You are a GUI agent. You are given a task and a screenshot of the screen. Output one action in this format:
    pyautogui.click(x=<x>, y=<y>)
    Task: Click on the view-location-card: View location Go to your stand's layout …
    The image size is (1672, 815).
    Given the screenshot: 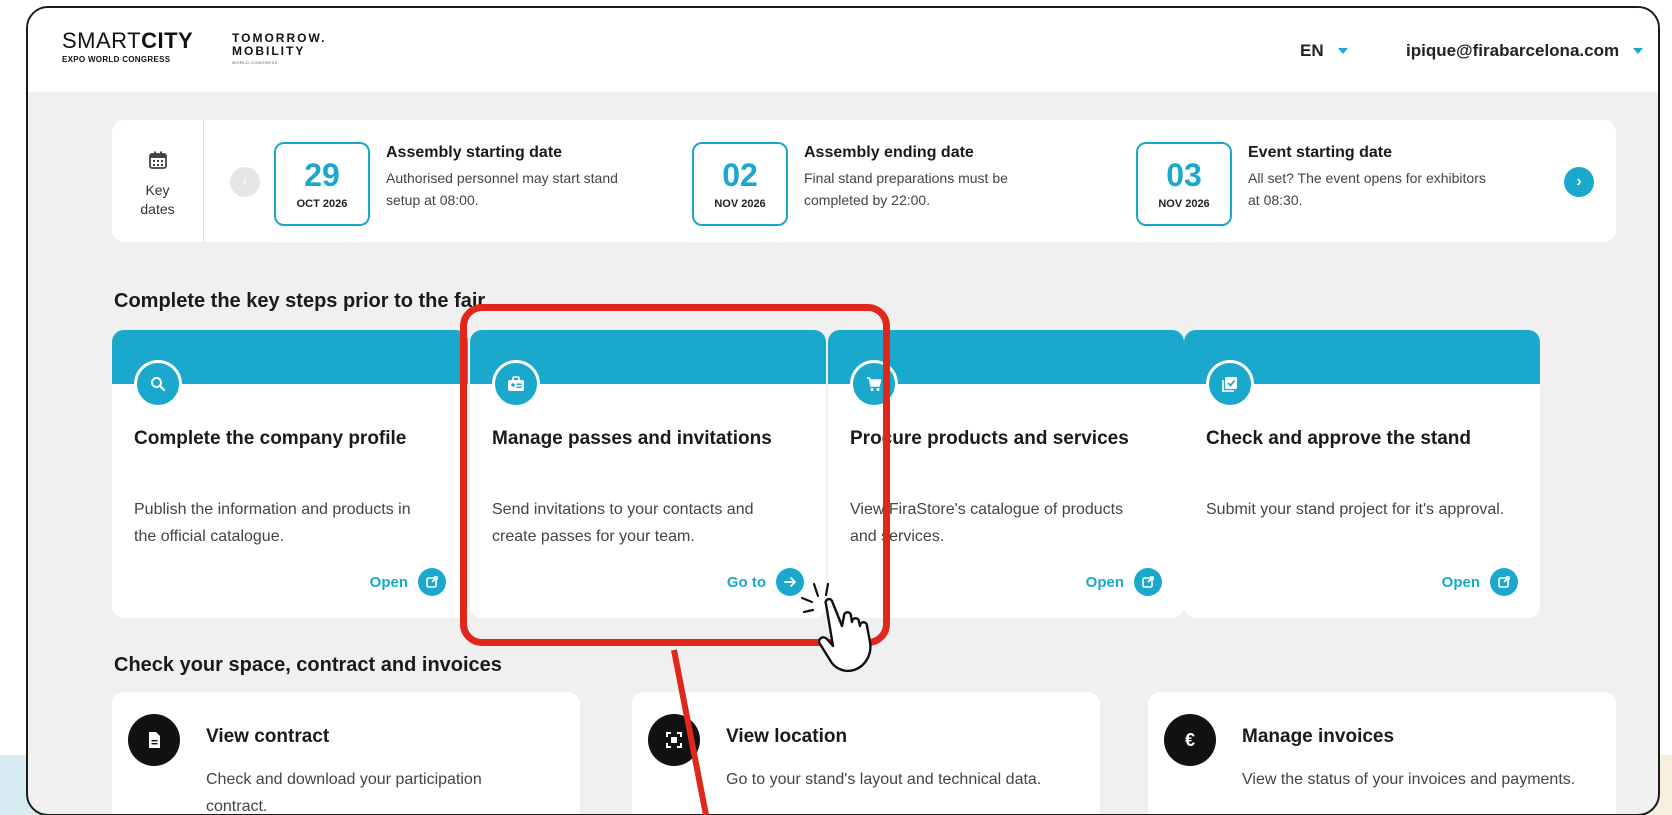 What is the action you would take?
    pyautogui.click(x=866, y=753)
    